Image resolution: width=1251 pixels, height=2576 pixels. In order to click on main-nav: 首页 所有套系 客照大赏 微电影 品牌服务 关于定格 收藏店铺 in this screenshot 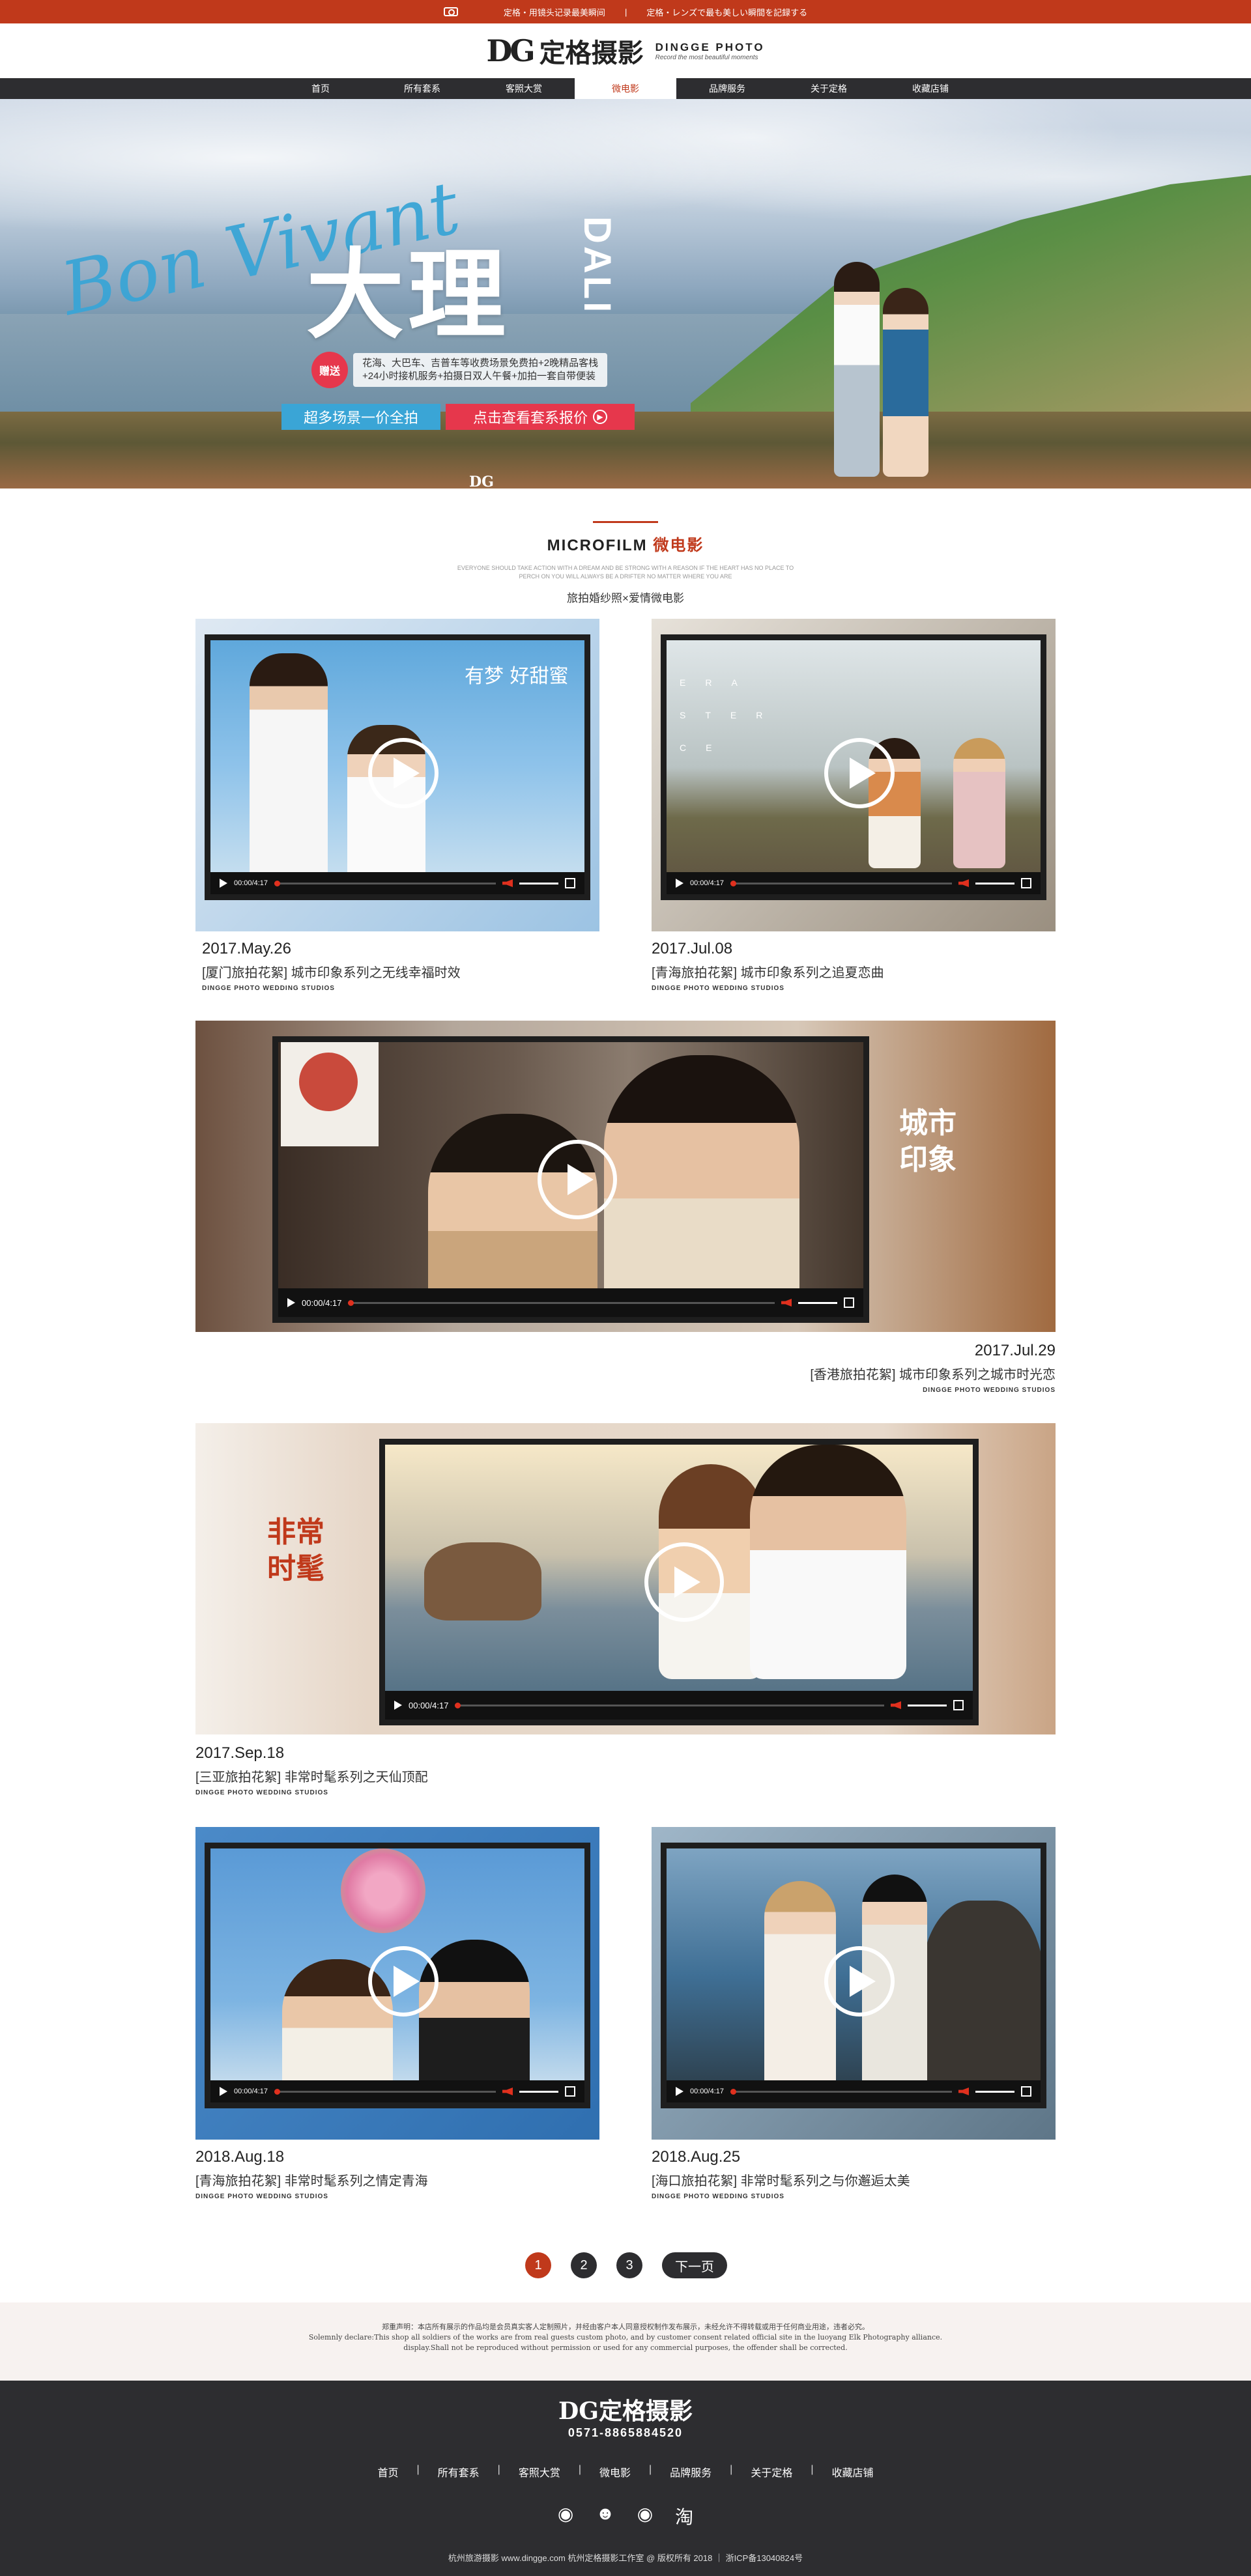, I will do `click(625, 88)`.